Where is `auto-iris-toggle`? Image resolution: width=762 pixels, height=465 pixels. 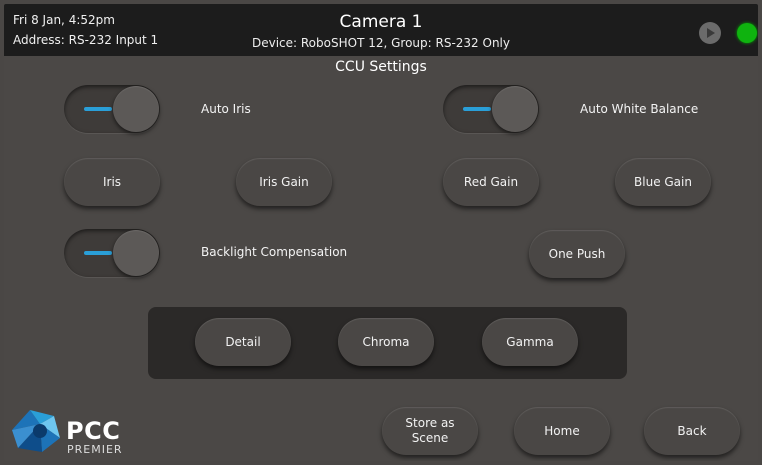 auto-iris-toggle is located at coordinates (112, 109).